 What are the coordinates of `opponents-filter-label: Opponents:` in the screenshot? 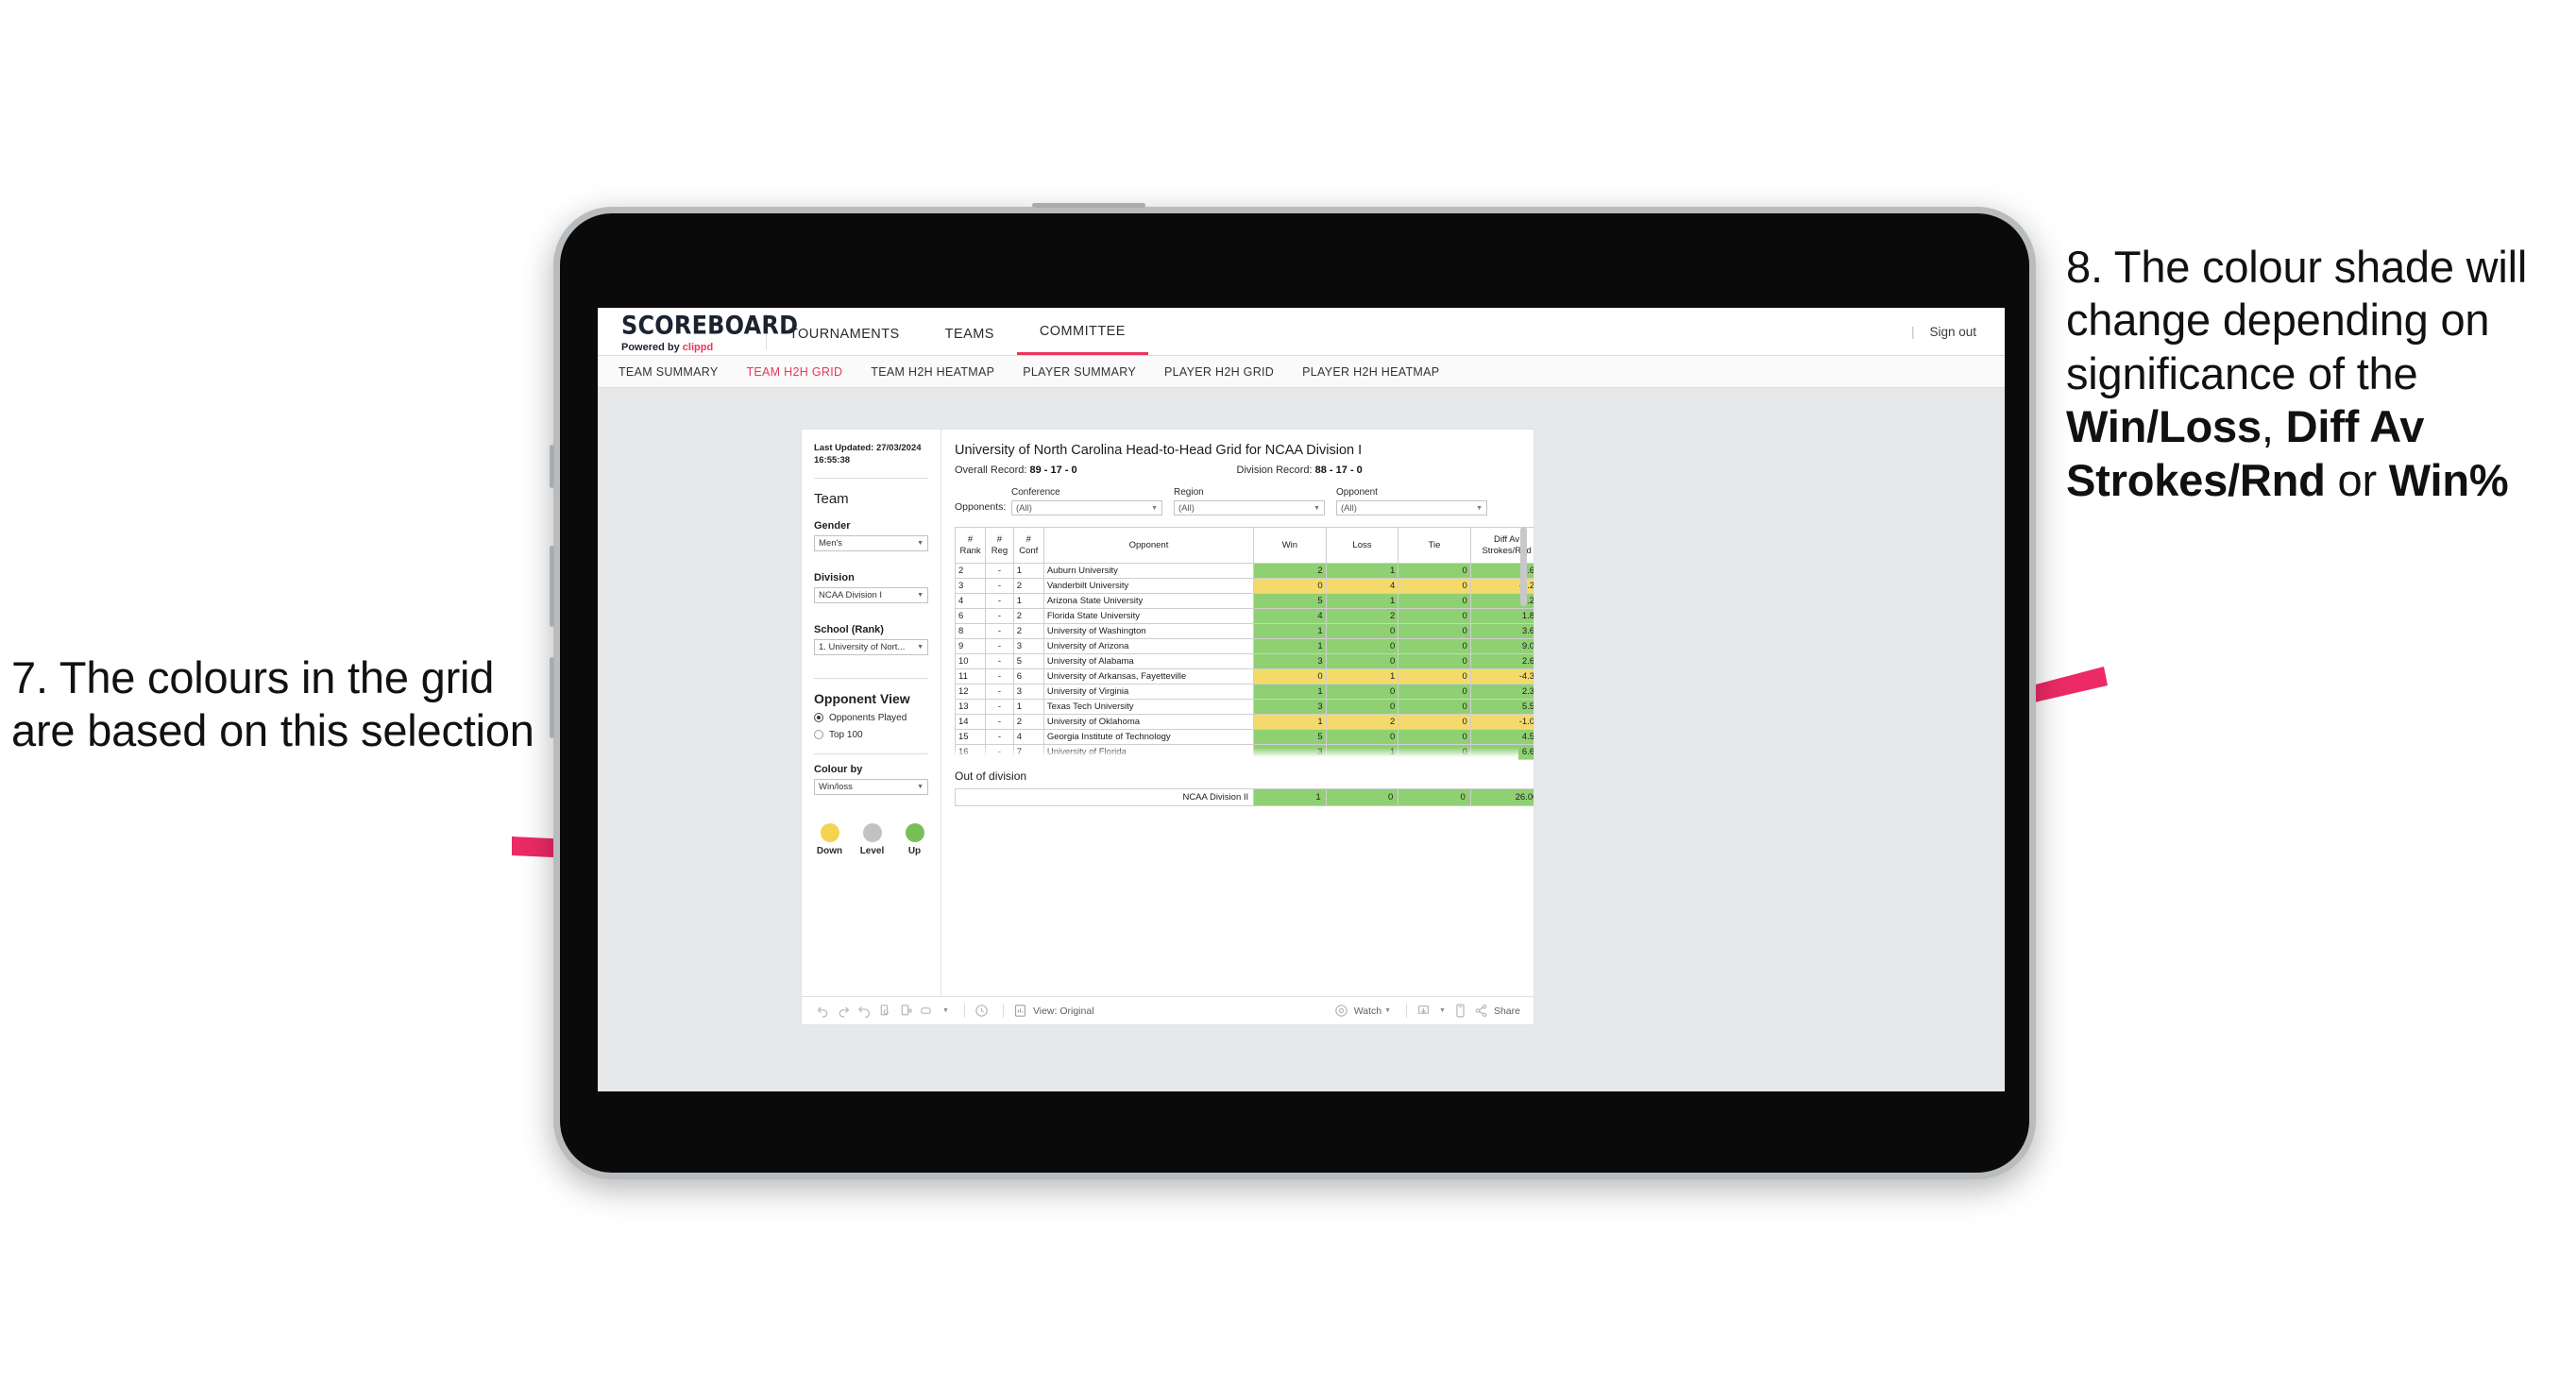 It's located at (981, 507).